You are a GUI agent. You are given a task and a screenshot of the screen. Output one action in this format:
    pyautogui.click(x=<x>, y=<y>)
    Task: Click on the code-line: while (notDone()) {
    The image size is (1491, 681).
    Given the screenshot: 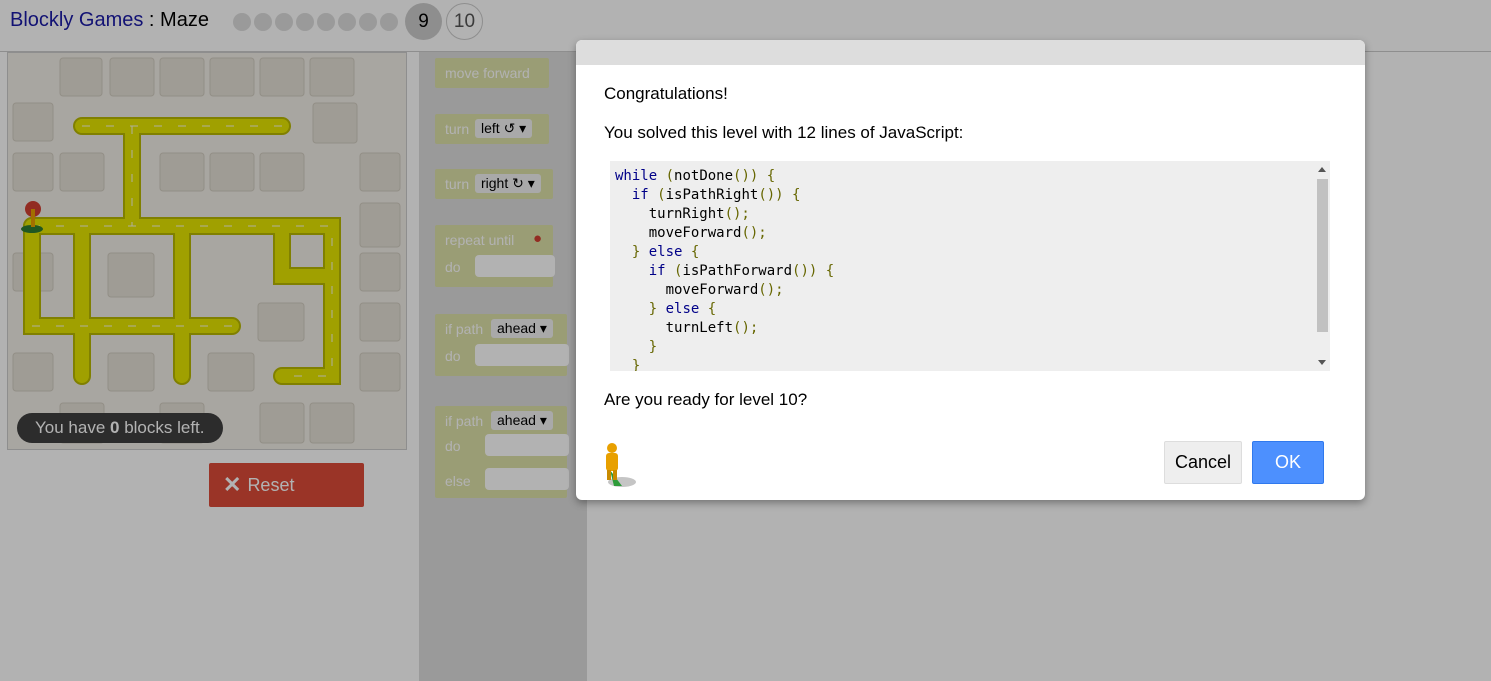 What is the action you would take?
    pyautogui.click(x=695, y=176)
    